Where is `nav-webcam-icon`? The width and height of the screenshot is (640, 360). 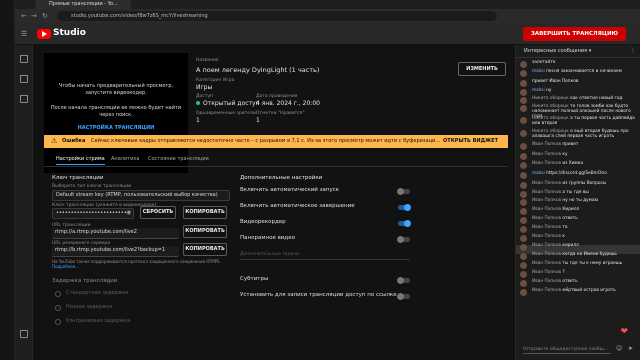 nav-webcam-icon is located at coordinates (24, 79).